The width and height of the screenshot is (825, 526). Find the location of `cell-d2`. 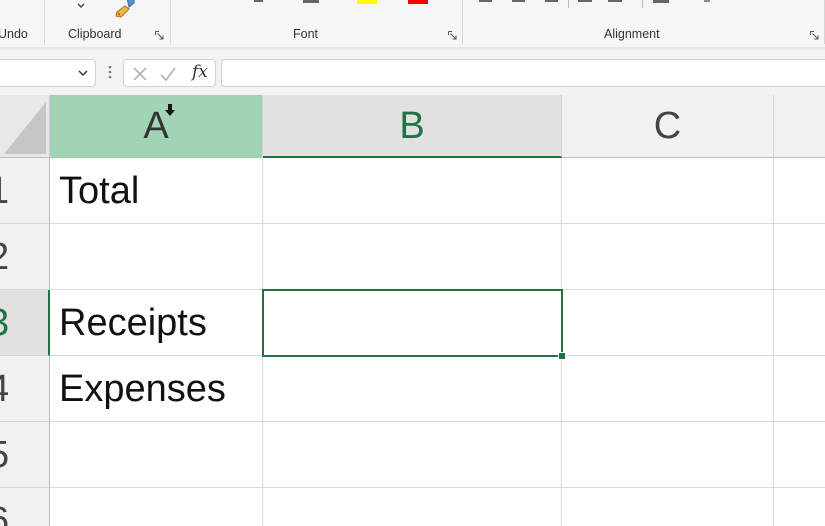

cell-d2 is located at coordinates (799, 257).